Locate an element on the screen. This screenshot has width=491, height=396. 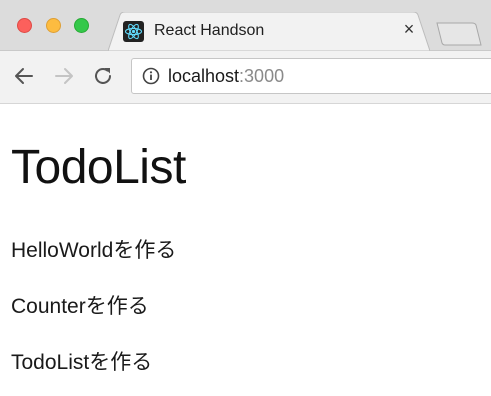
arrow-right-icon is located at coordinates (64, 76).